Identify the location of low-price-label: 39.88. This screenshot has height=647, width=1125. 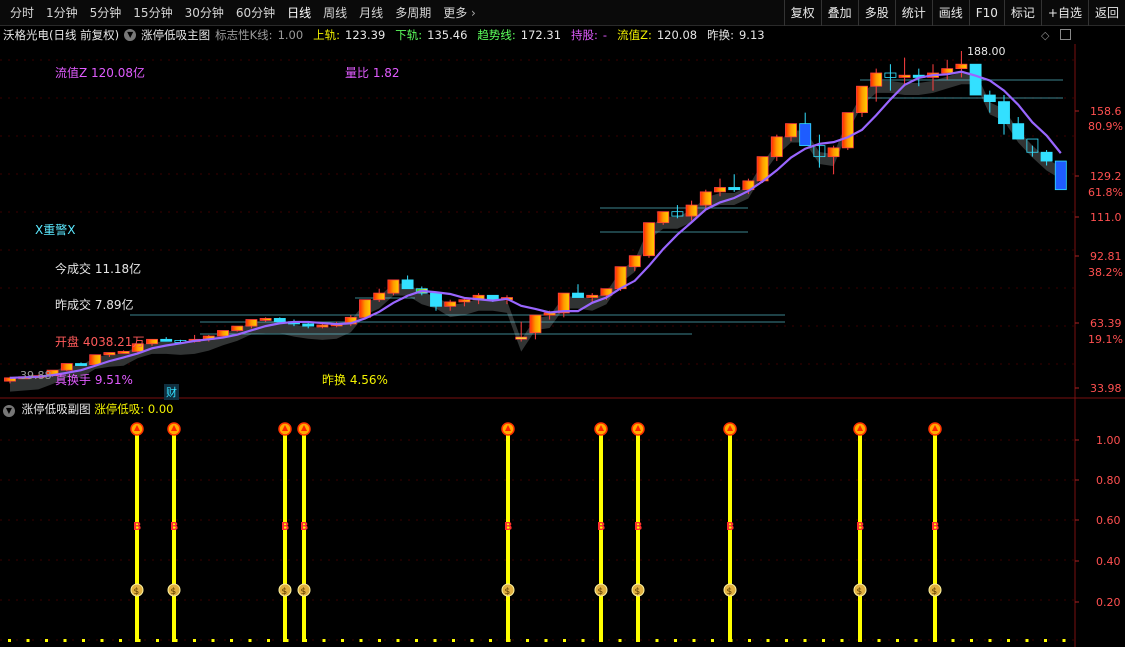
(36, 375).